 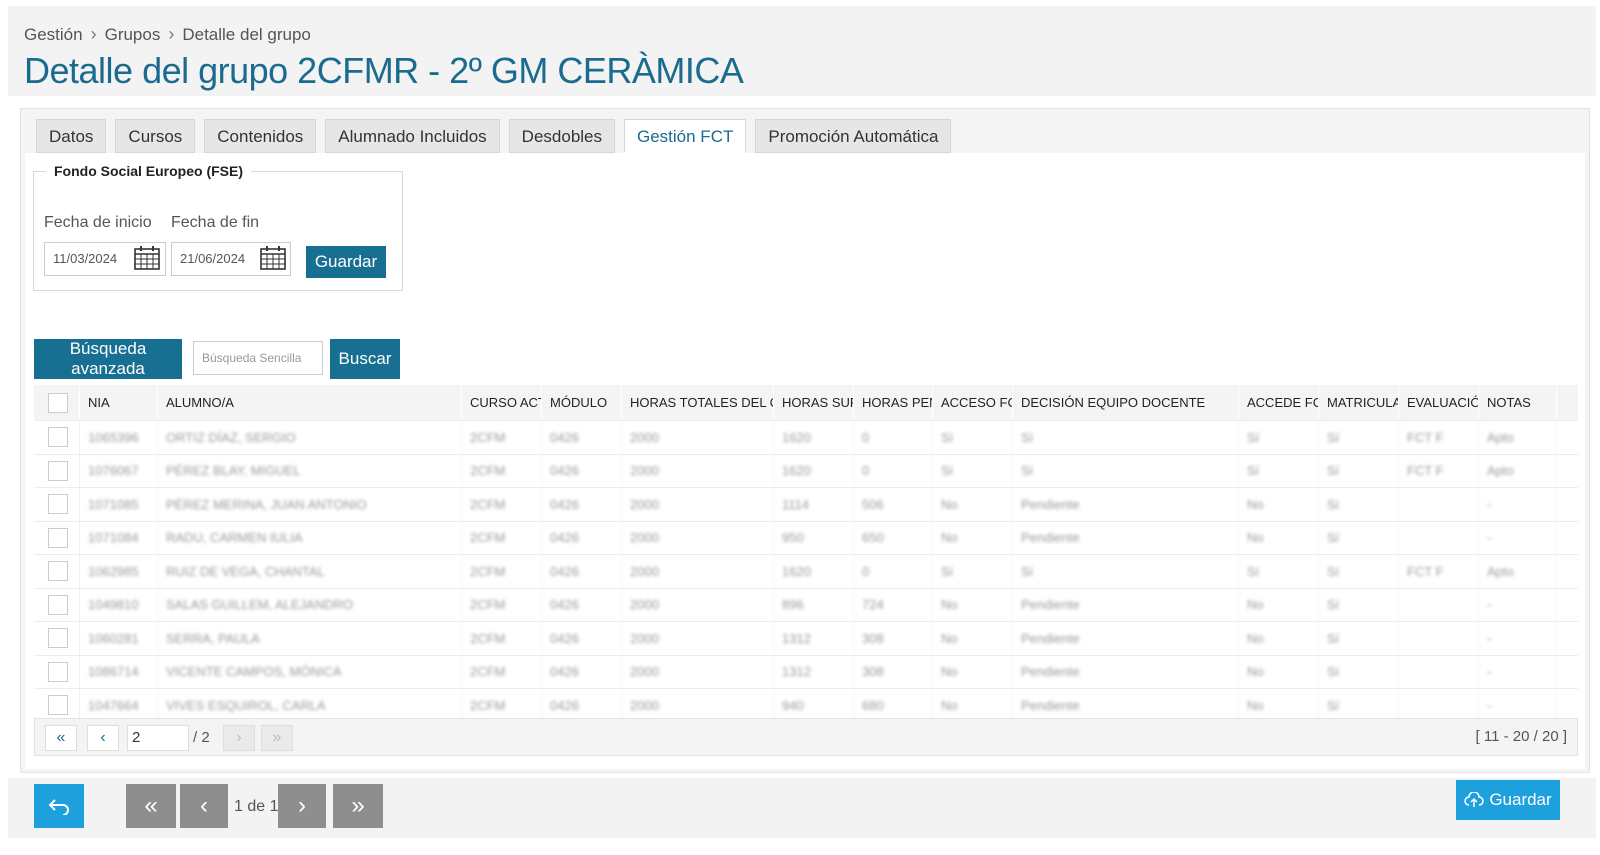 What do you see at coordinates (258, 358) in the screenshot?
I see `simple-search-input: Búsqueda Sencilla` at bounding box center [258, 358].